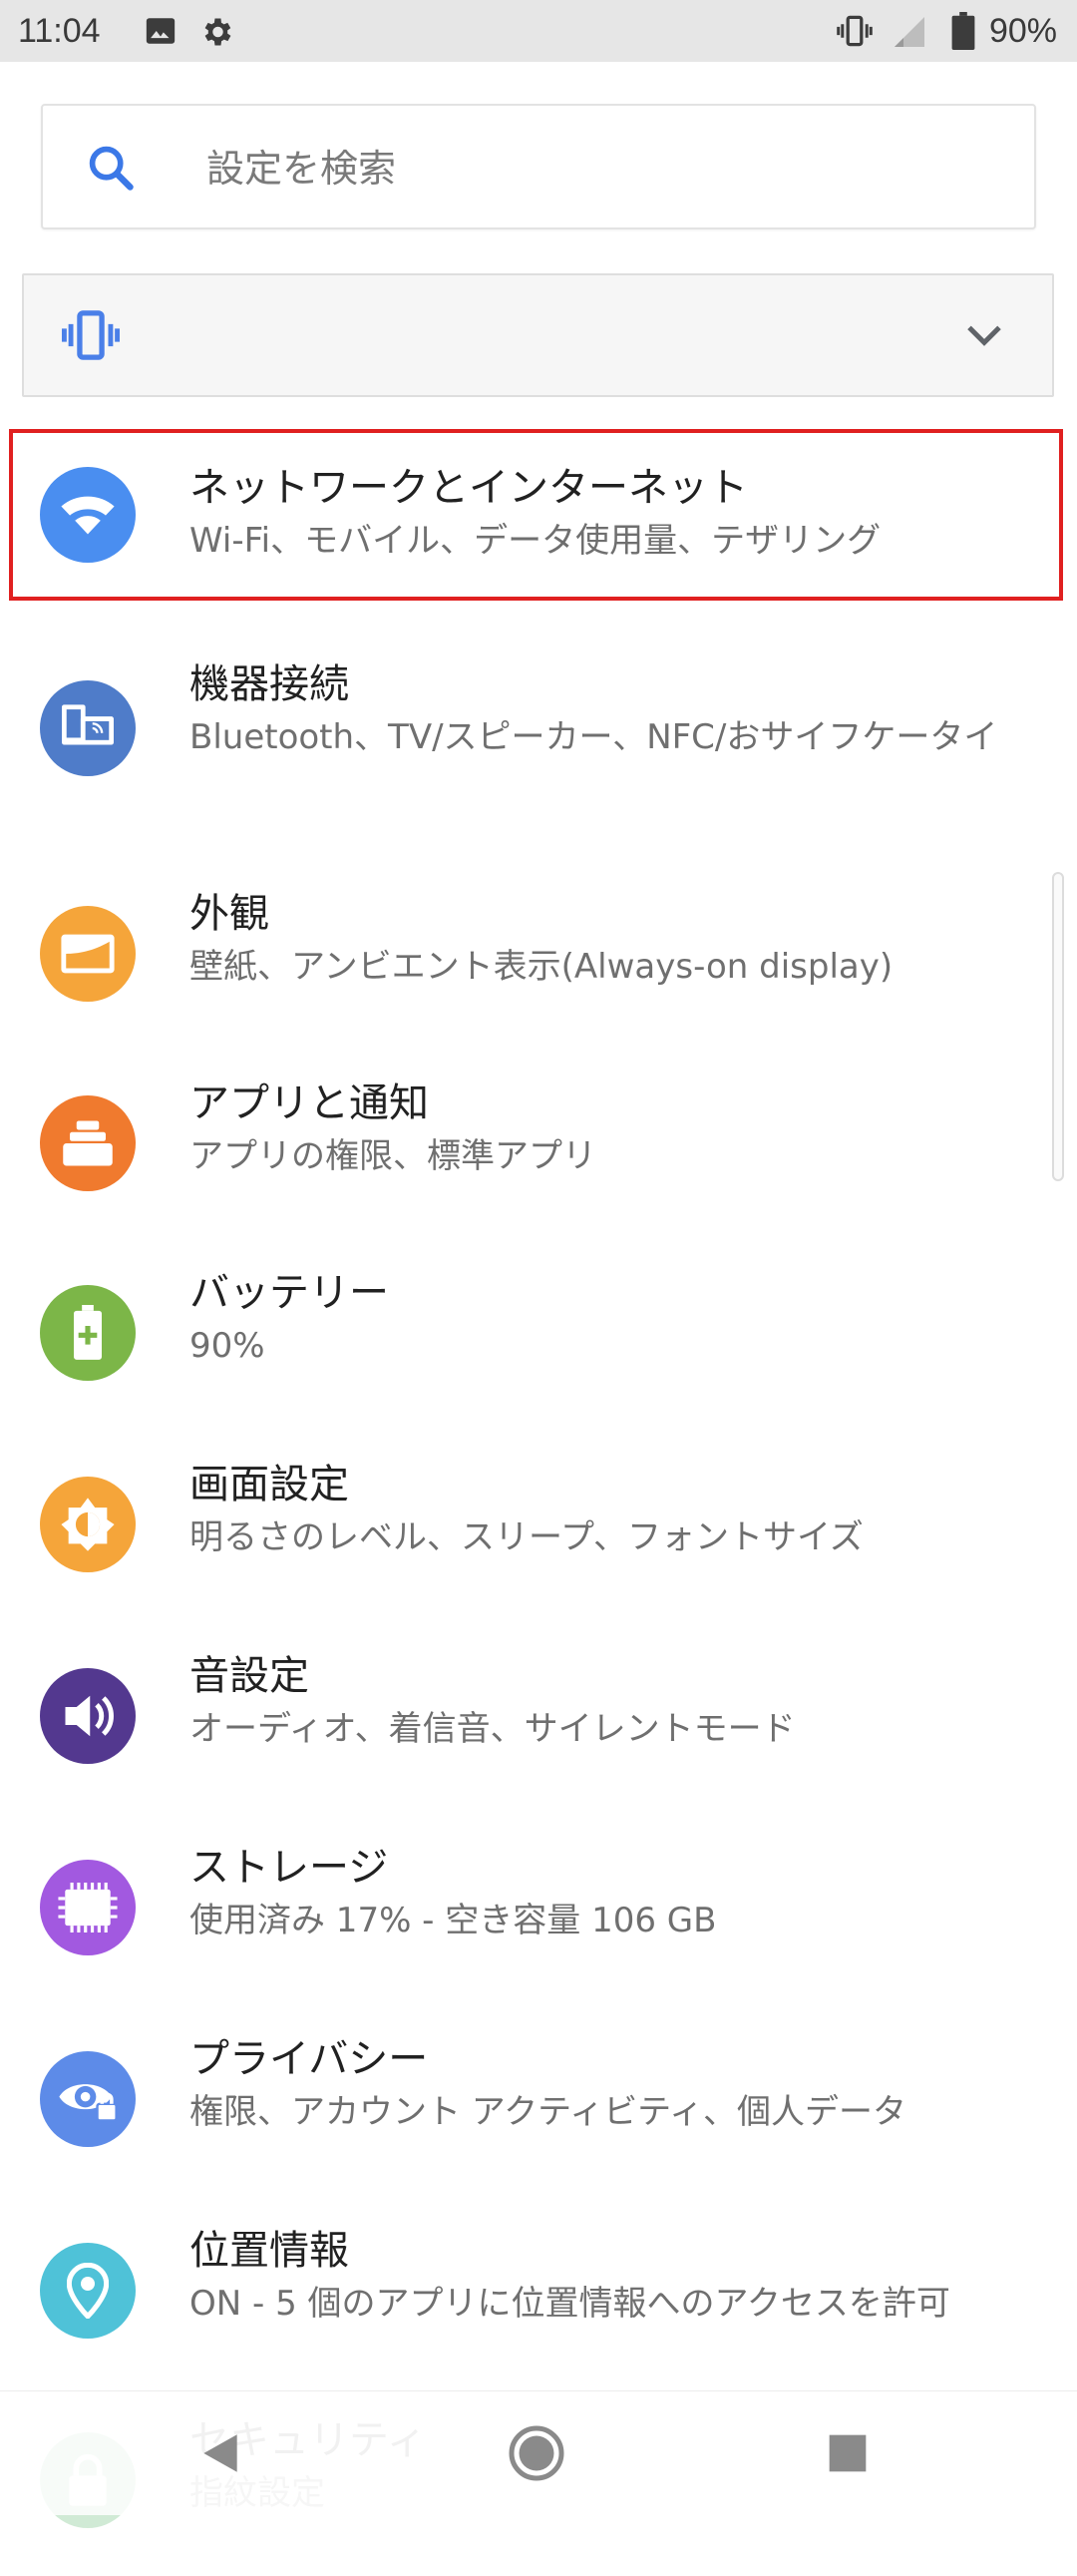  I want to click on settings-item-title: 外観, so click(229, 914).